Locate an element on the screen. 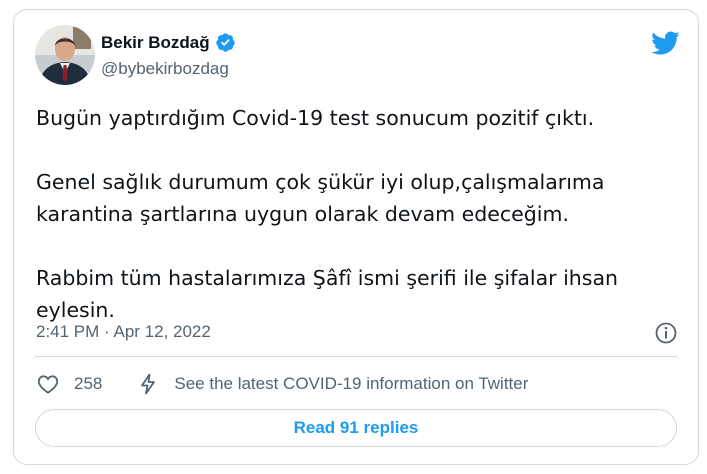  info-icon is located at coordinates (666, 333).